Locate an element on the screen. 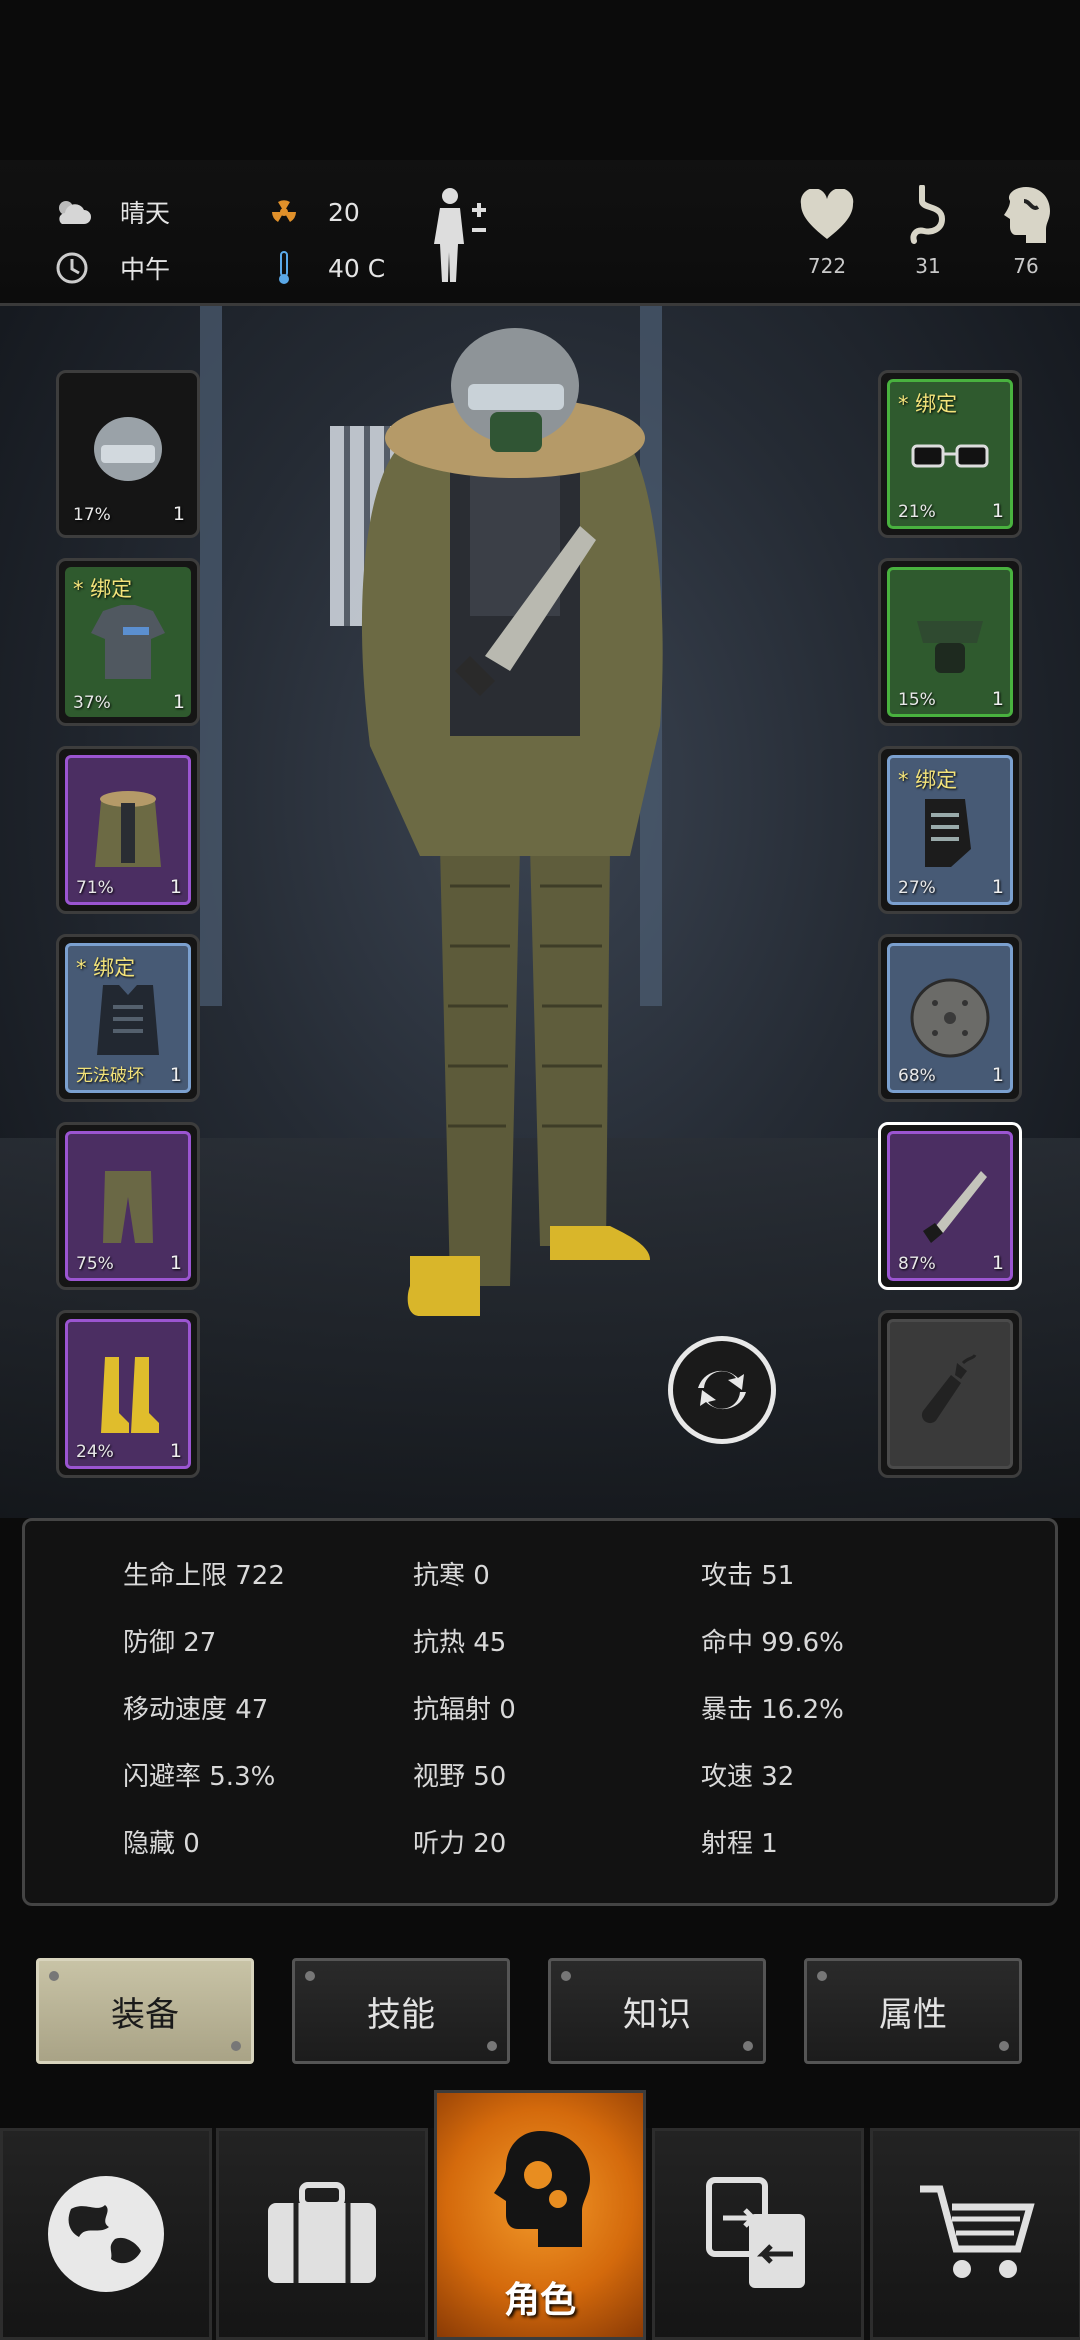 The width and height of the screenshot is (1080, 2340). mental-indicator: 76 is located at coordinates (1026, 229).